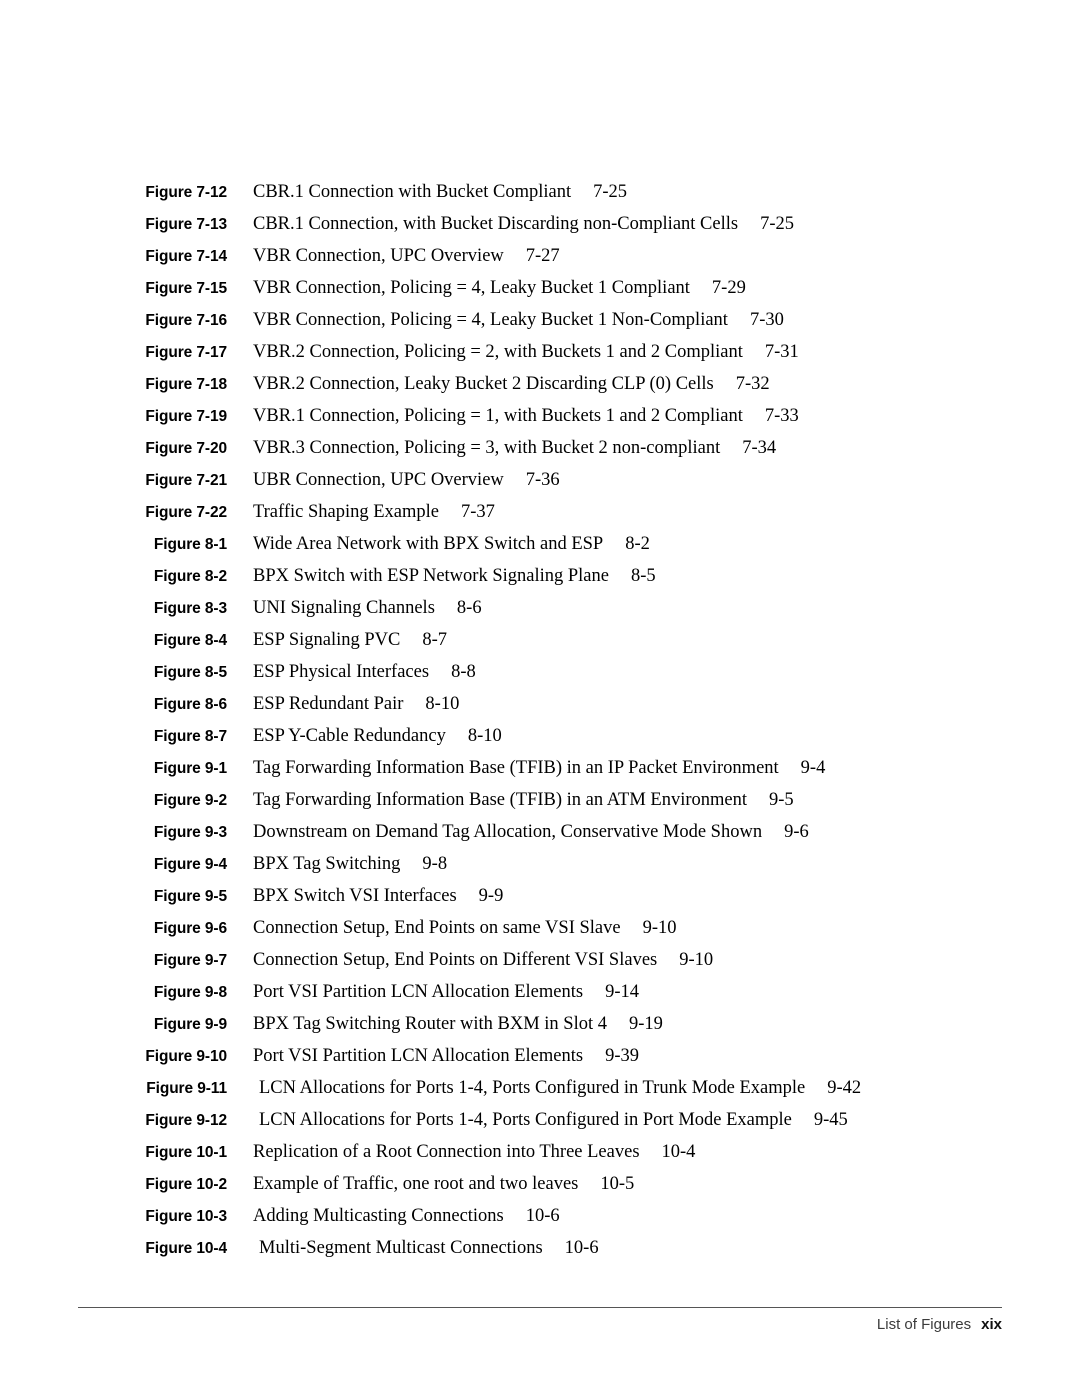  Describe the element at coordinates (190, 928) in the screenshot. I see `figure-label: Figure 9-6` at that location.